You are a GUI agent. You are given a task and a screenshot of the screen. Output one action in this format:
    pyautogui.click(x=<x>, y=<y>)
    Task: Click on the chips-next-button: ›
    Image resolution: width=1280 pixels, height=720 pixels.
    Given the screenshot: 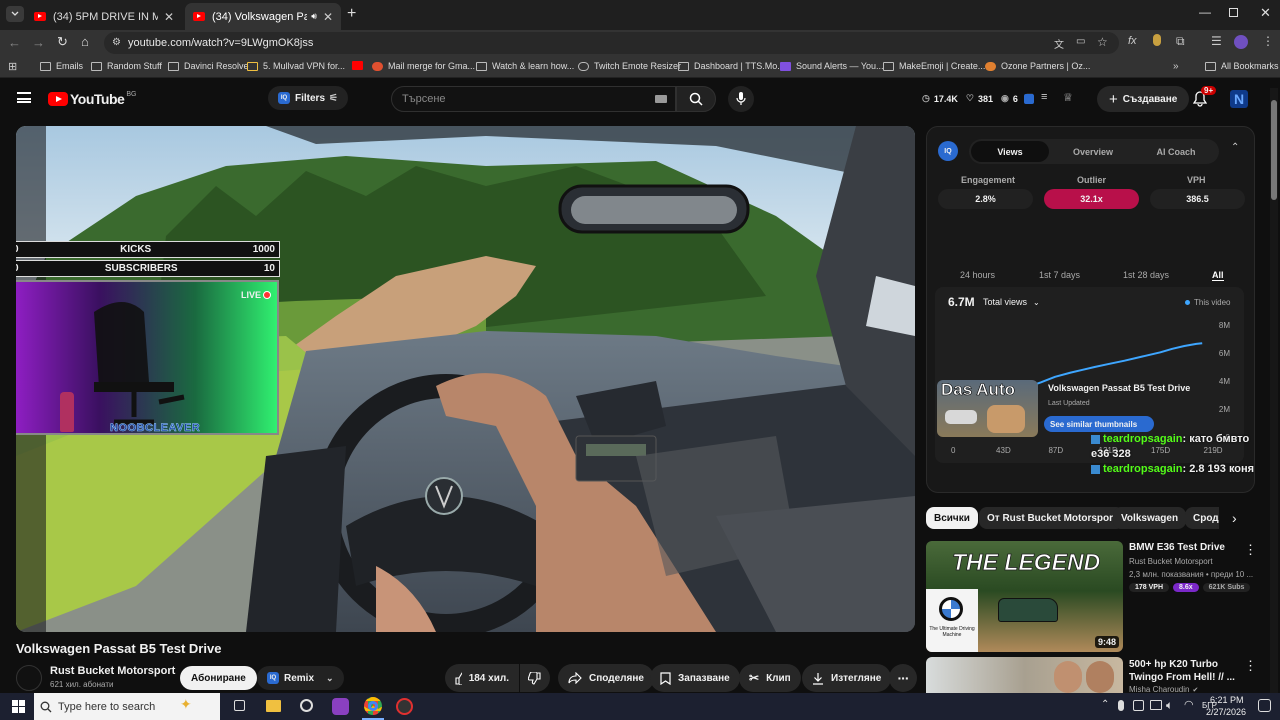 What is the action you would take?
    pyautogui.click(x=1234, y=518)
    